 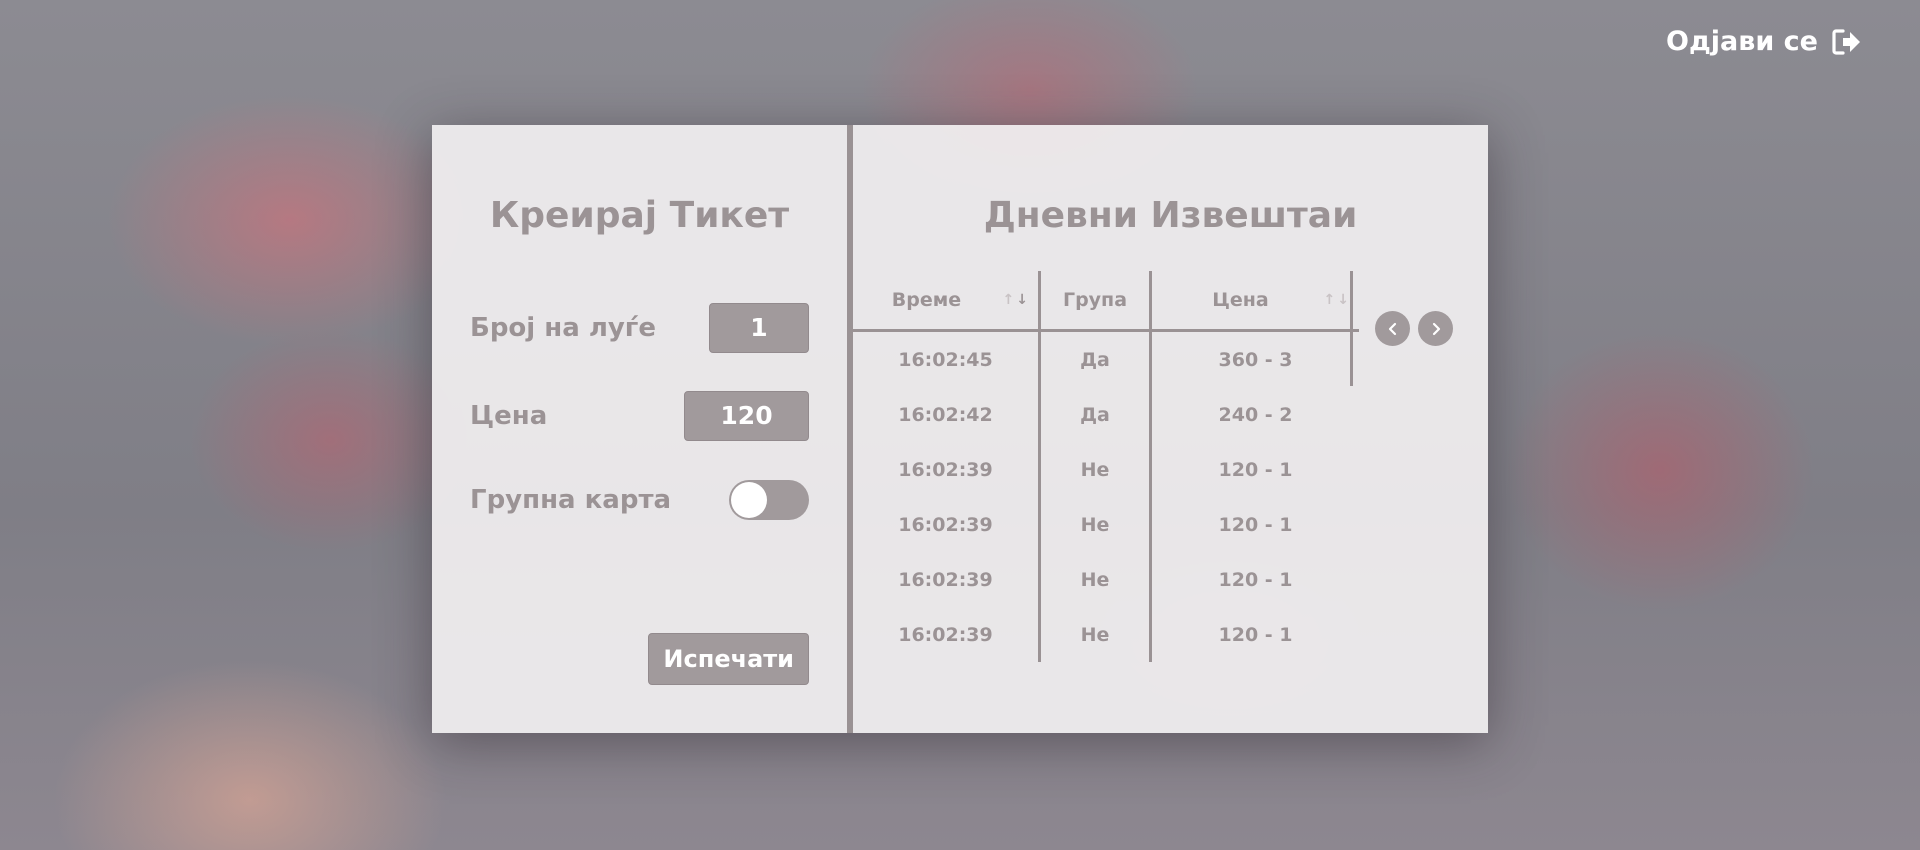 I want to click on column-header-label: Цена, so click(x=1240, y=300).